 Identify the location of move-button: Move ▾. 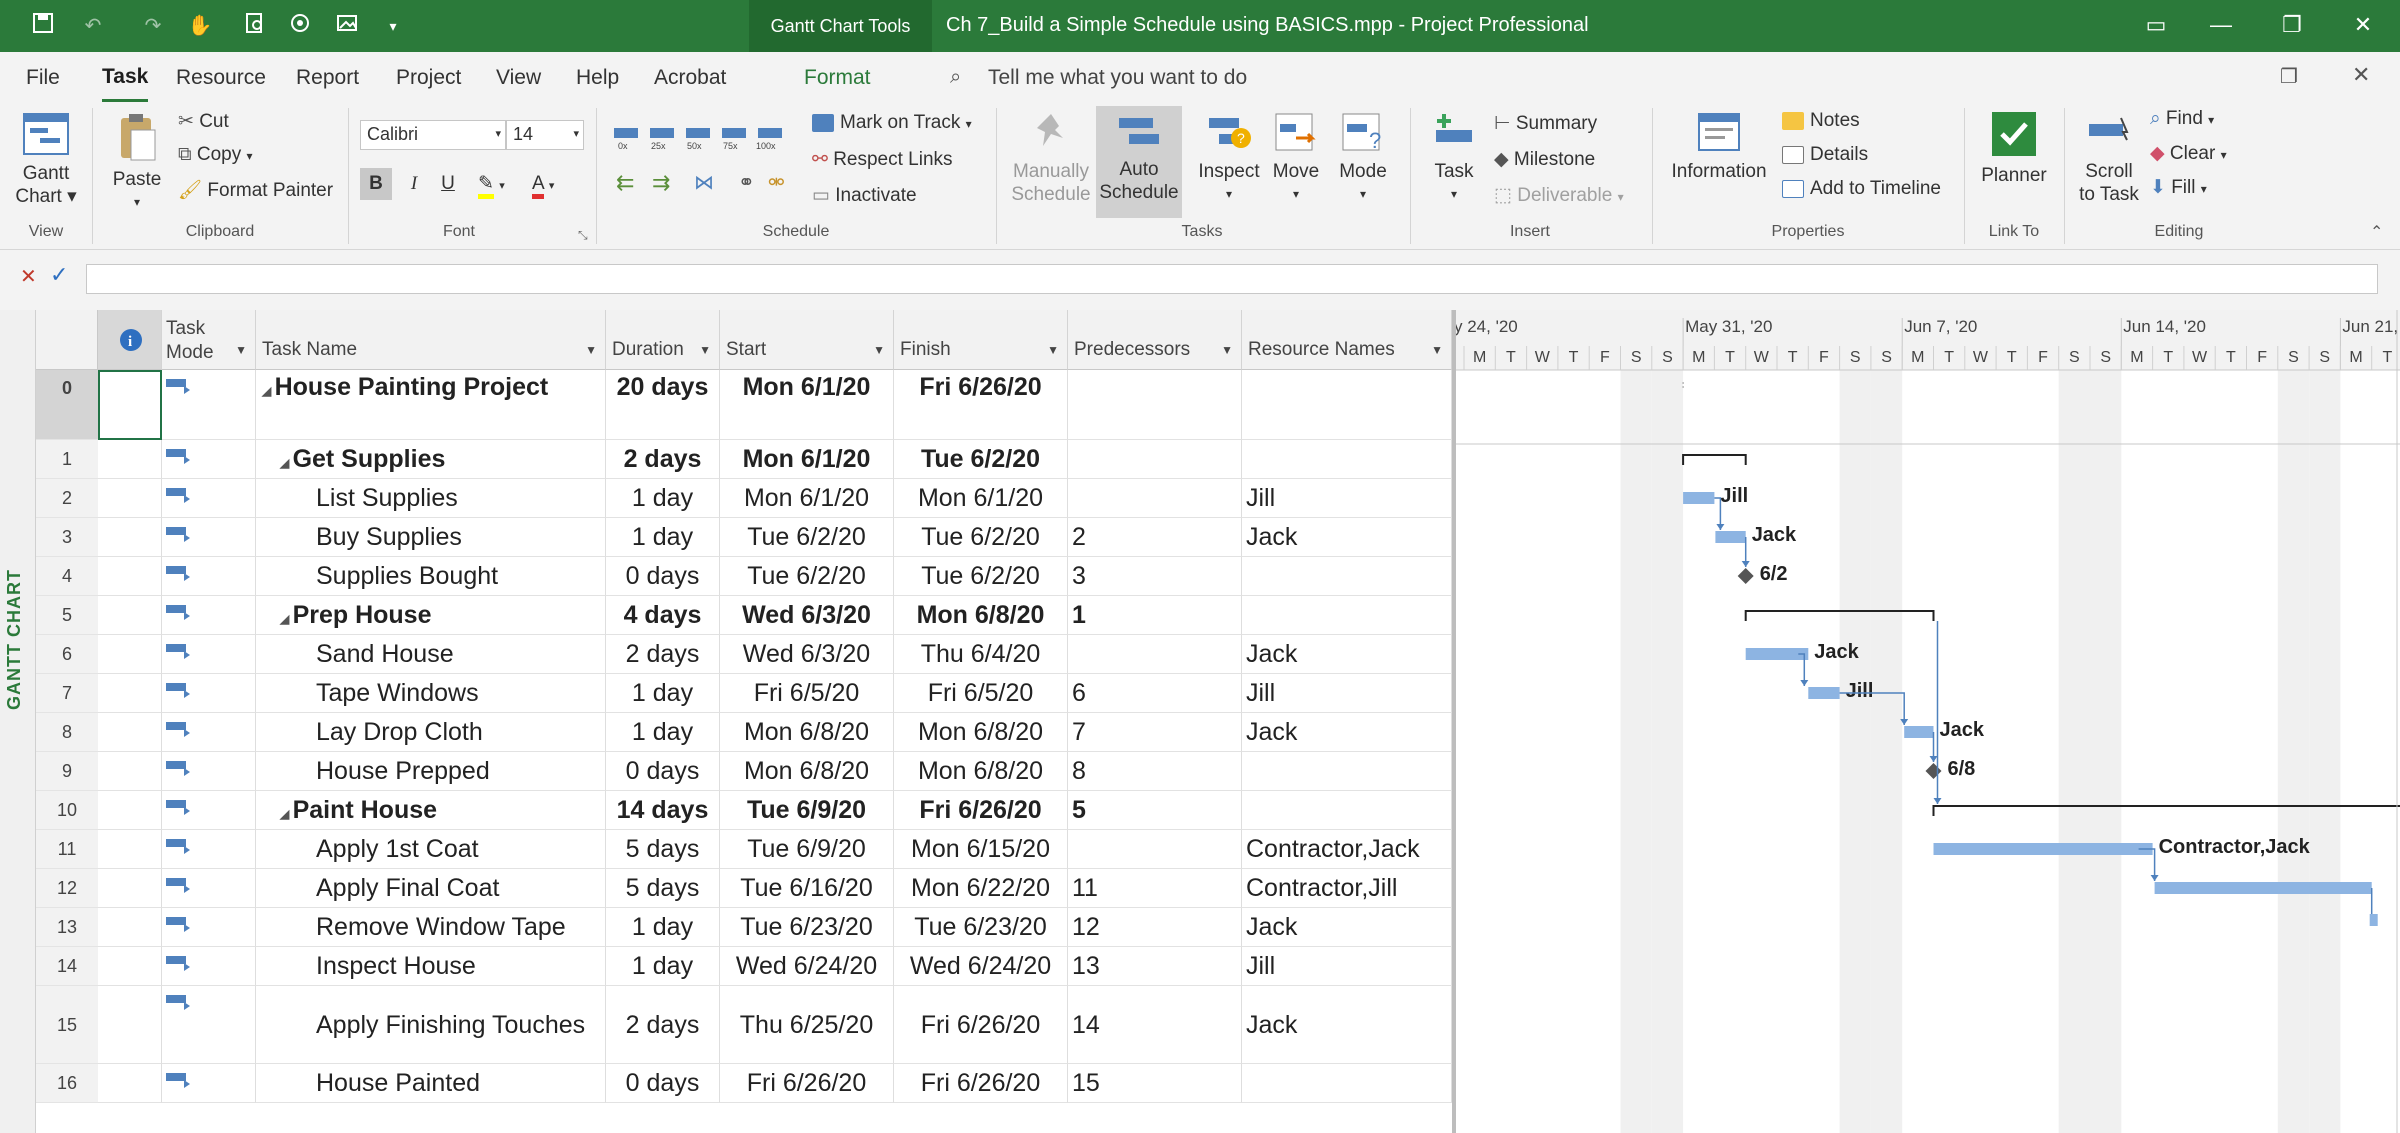
(1296, 158).